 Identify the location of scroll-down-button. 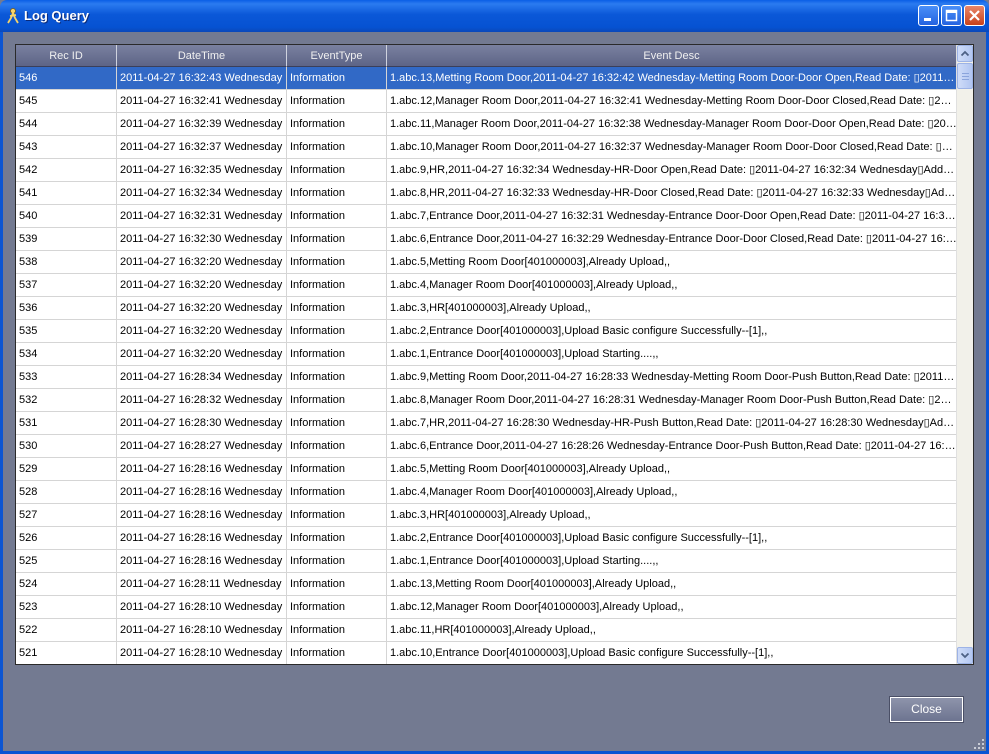
(965, 655).